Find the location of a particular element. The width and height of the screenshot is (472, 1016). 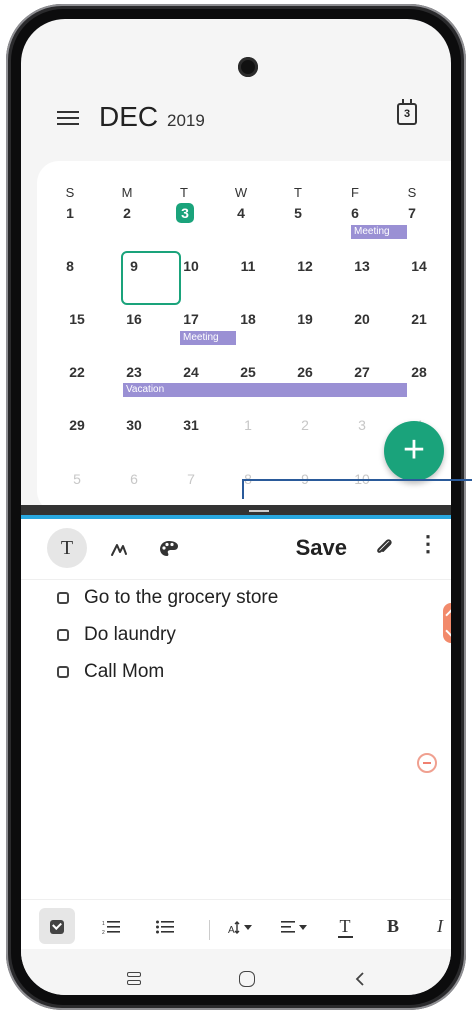

day-cell: 10 is located at coordinates (191, 266).